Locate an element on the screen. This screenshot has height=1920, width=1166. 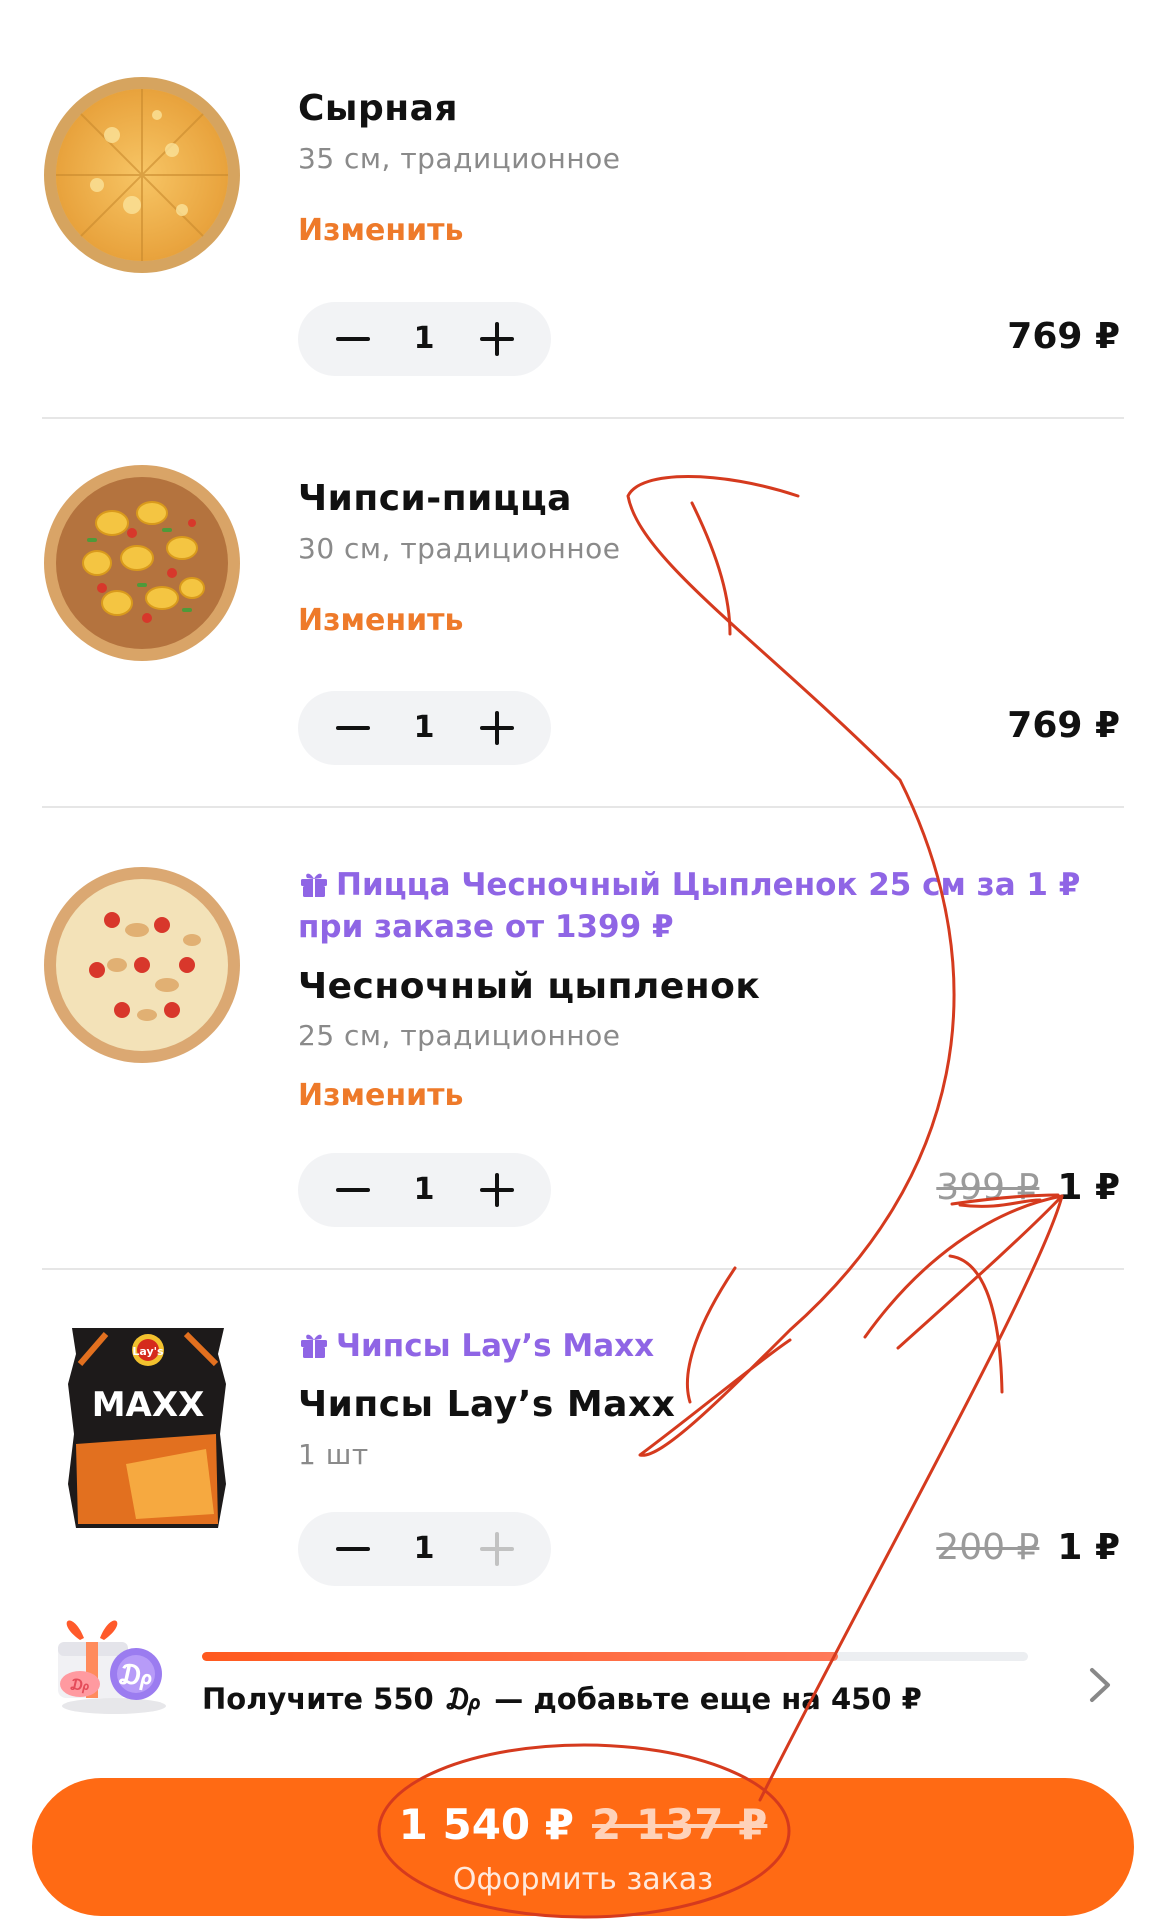
chevron-right-icon is located at coordinates (1099, 1685).